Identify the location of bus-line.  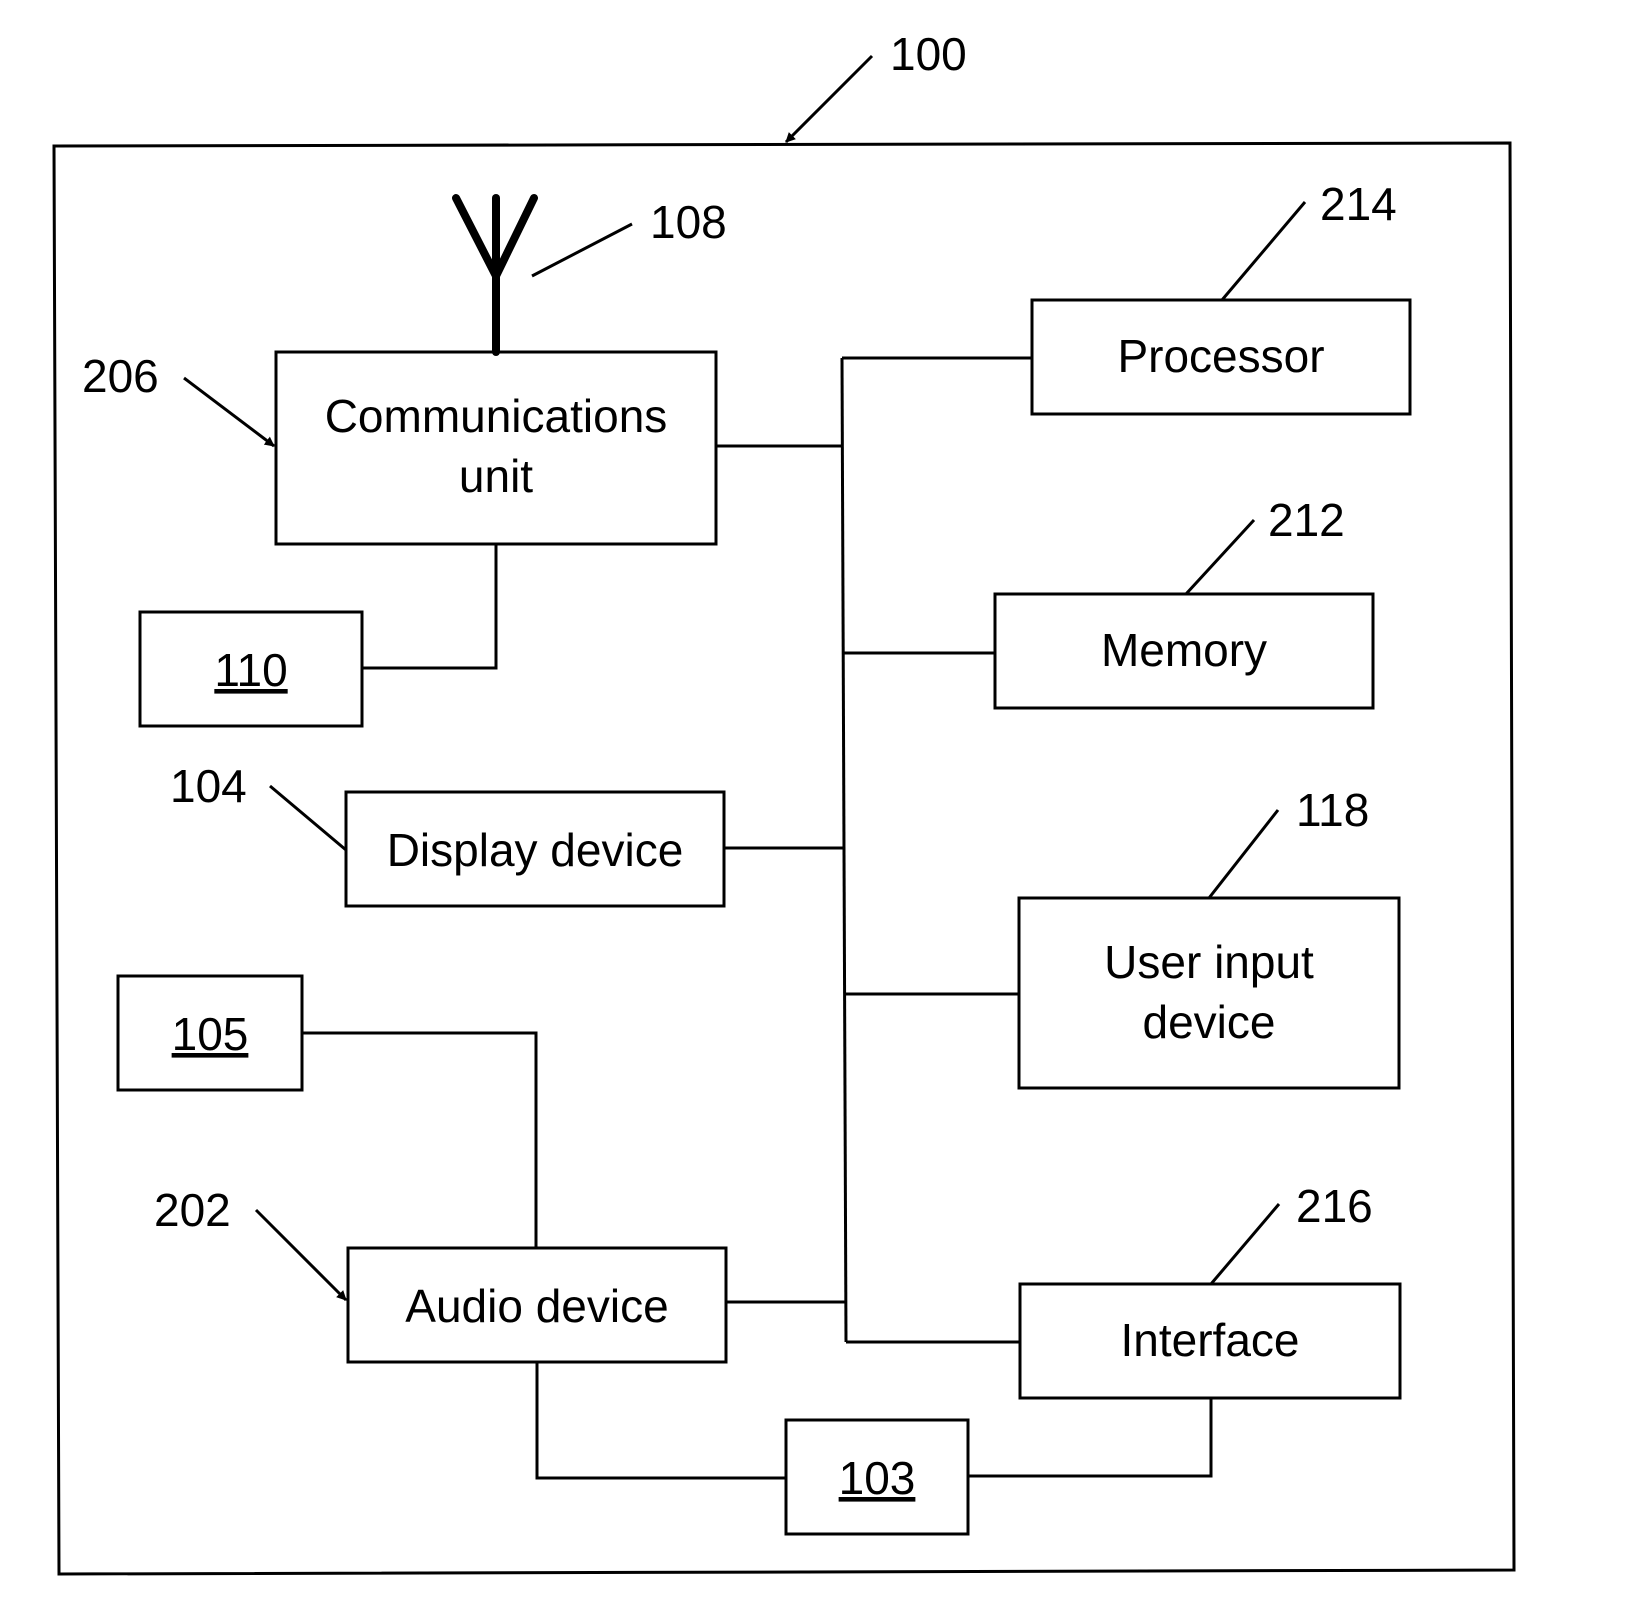
(844, 850).